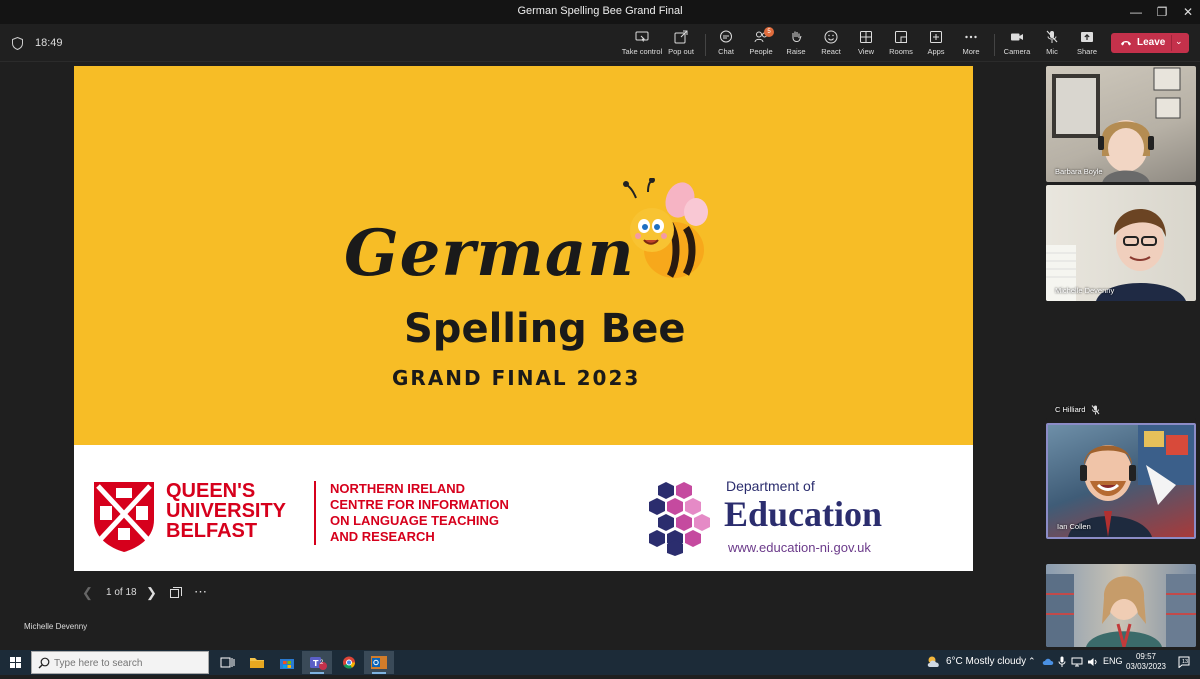  I want to click on svg-text: T, so click(316, 663).